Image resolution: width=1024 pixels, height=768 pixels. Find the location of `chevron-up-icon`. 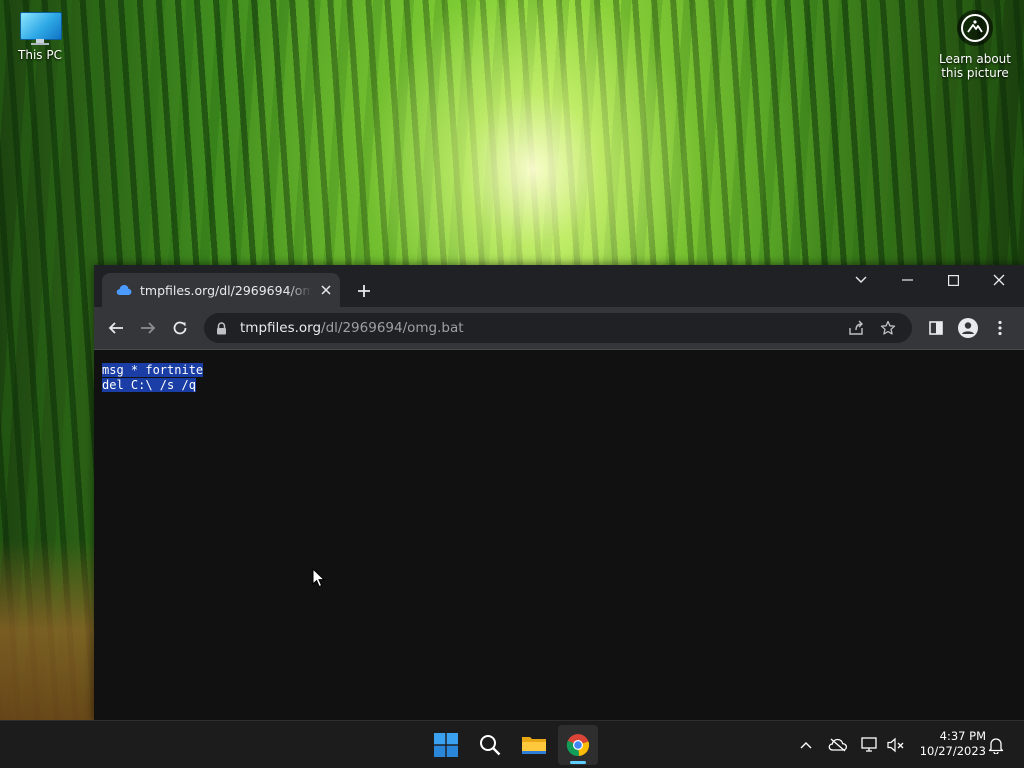

chevron-up-icon is located at coordinates (806, 745).